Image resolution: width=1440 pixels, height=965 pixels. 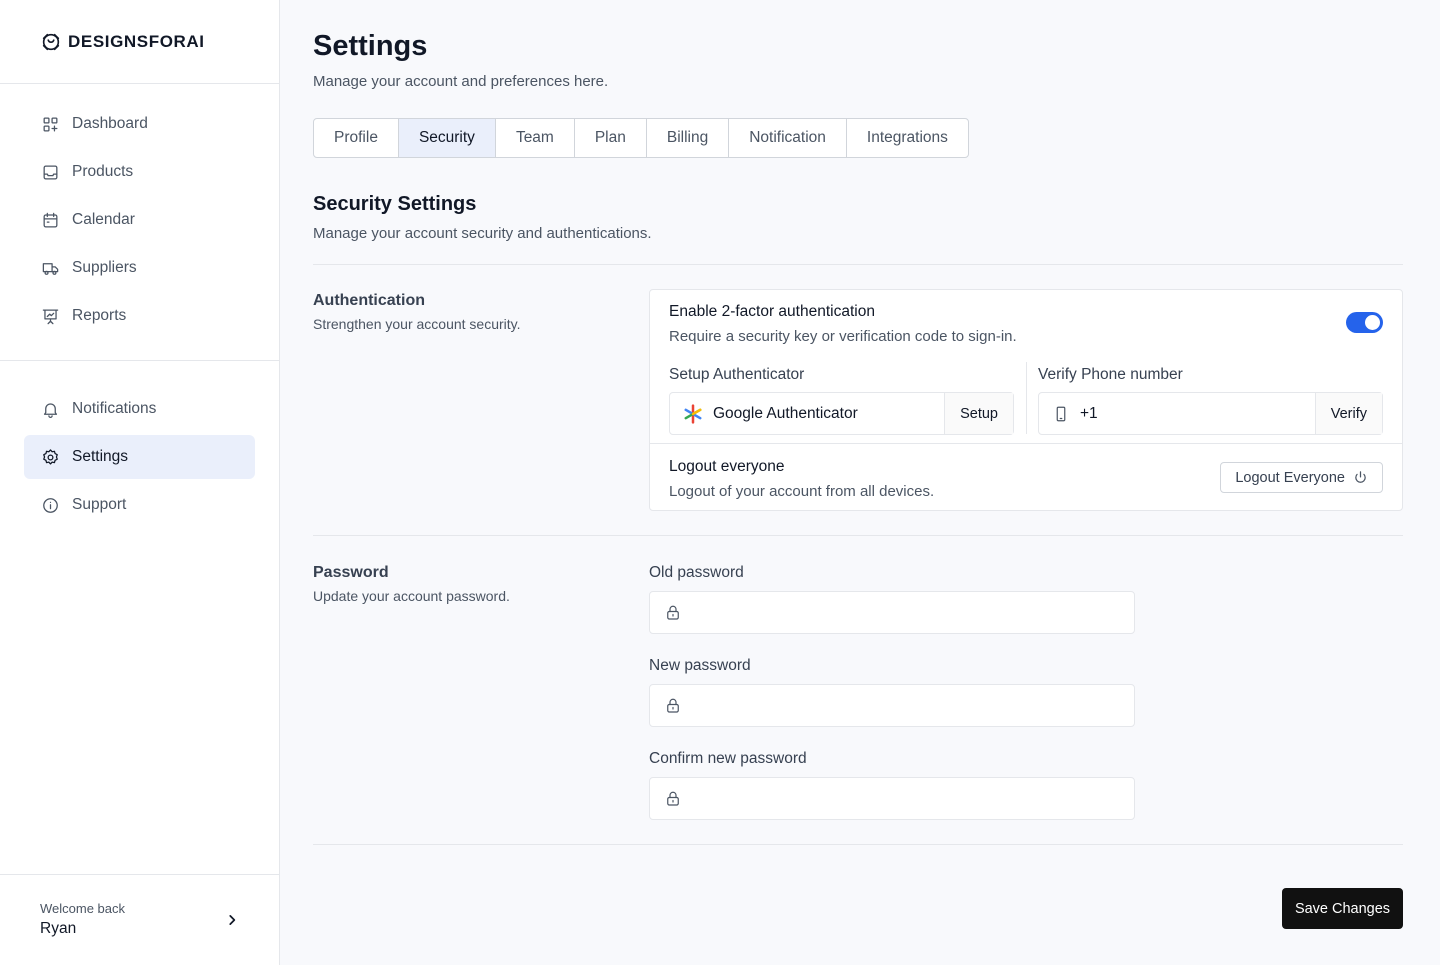 I want to click on phone-value: +1, so click(x=1089, y=413).